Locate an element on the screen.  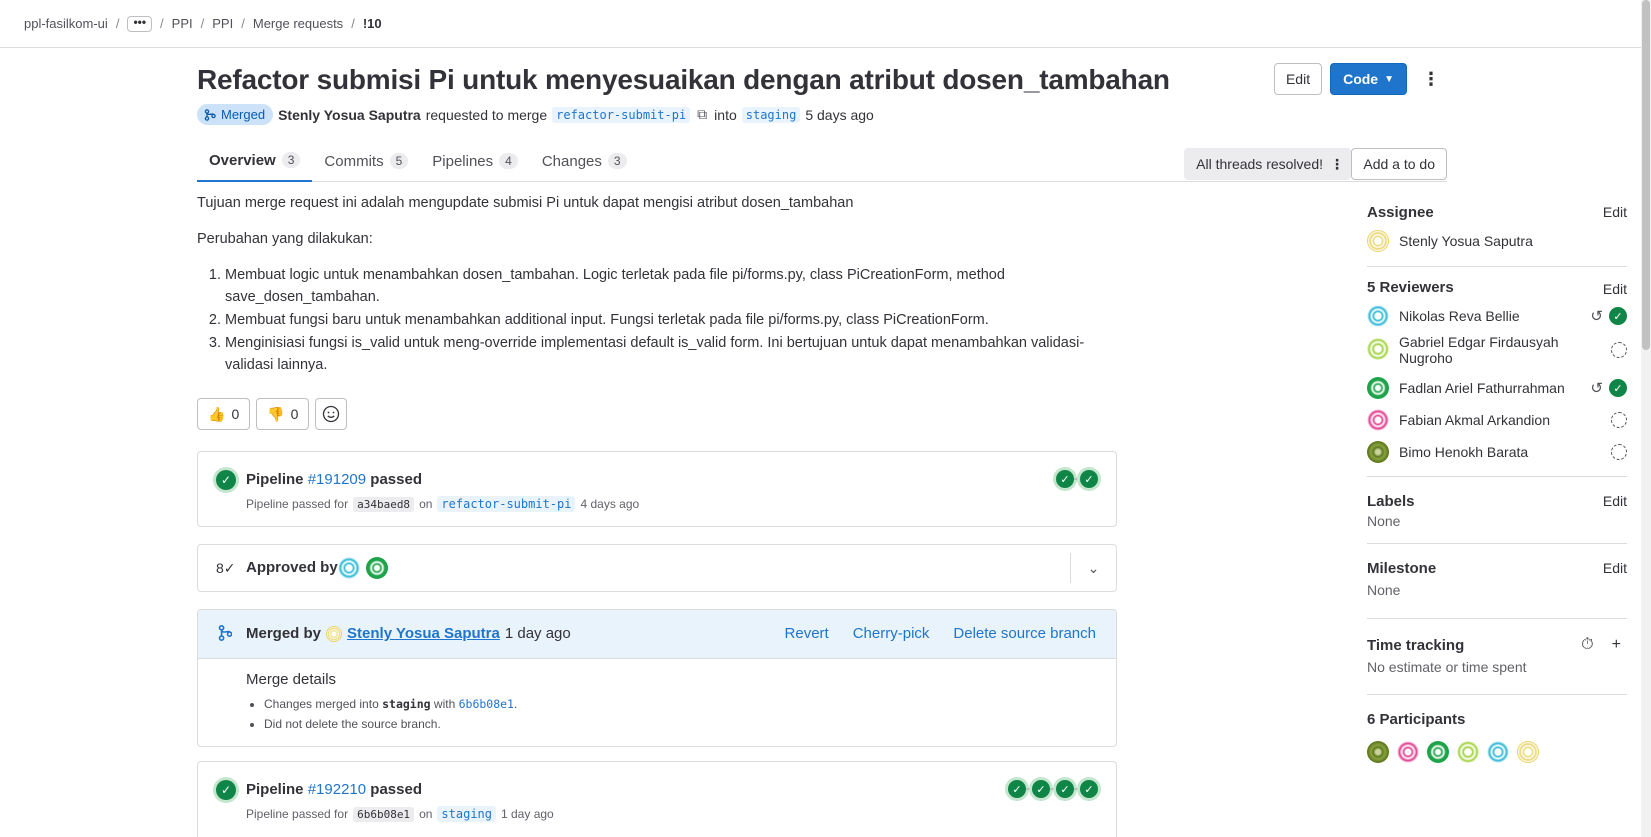
add-reaction-button is located at coordinates (331, 414).